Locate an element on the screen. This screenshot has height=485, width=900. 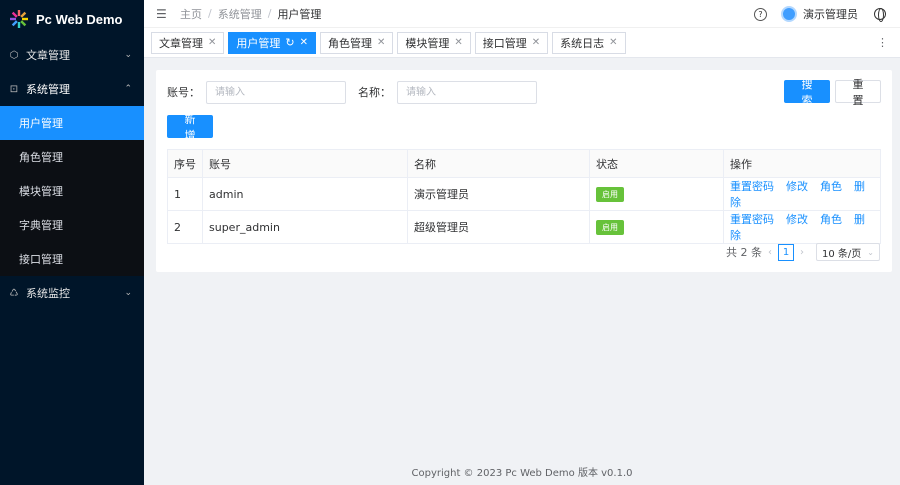
refresh-icon: ↻ is located at coordinates (289, 42).